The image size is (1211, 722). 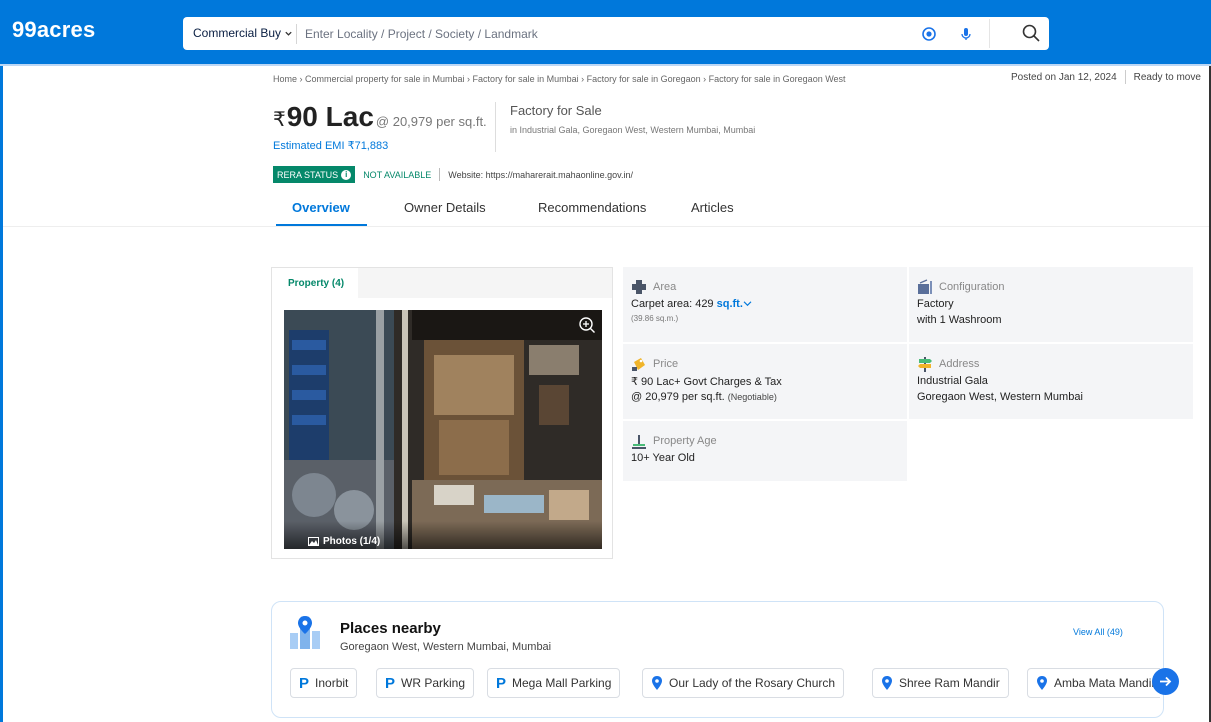 I want to click on configuration-icon, so click(x=925, y=286).